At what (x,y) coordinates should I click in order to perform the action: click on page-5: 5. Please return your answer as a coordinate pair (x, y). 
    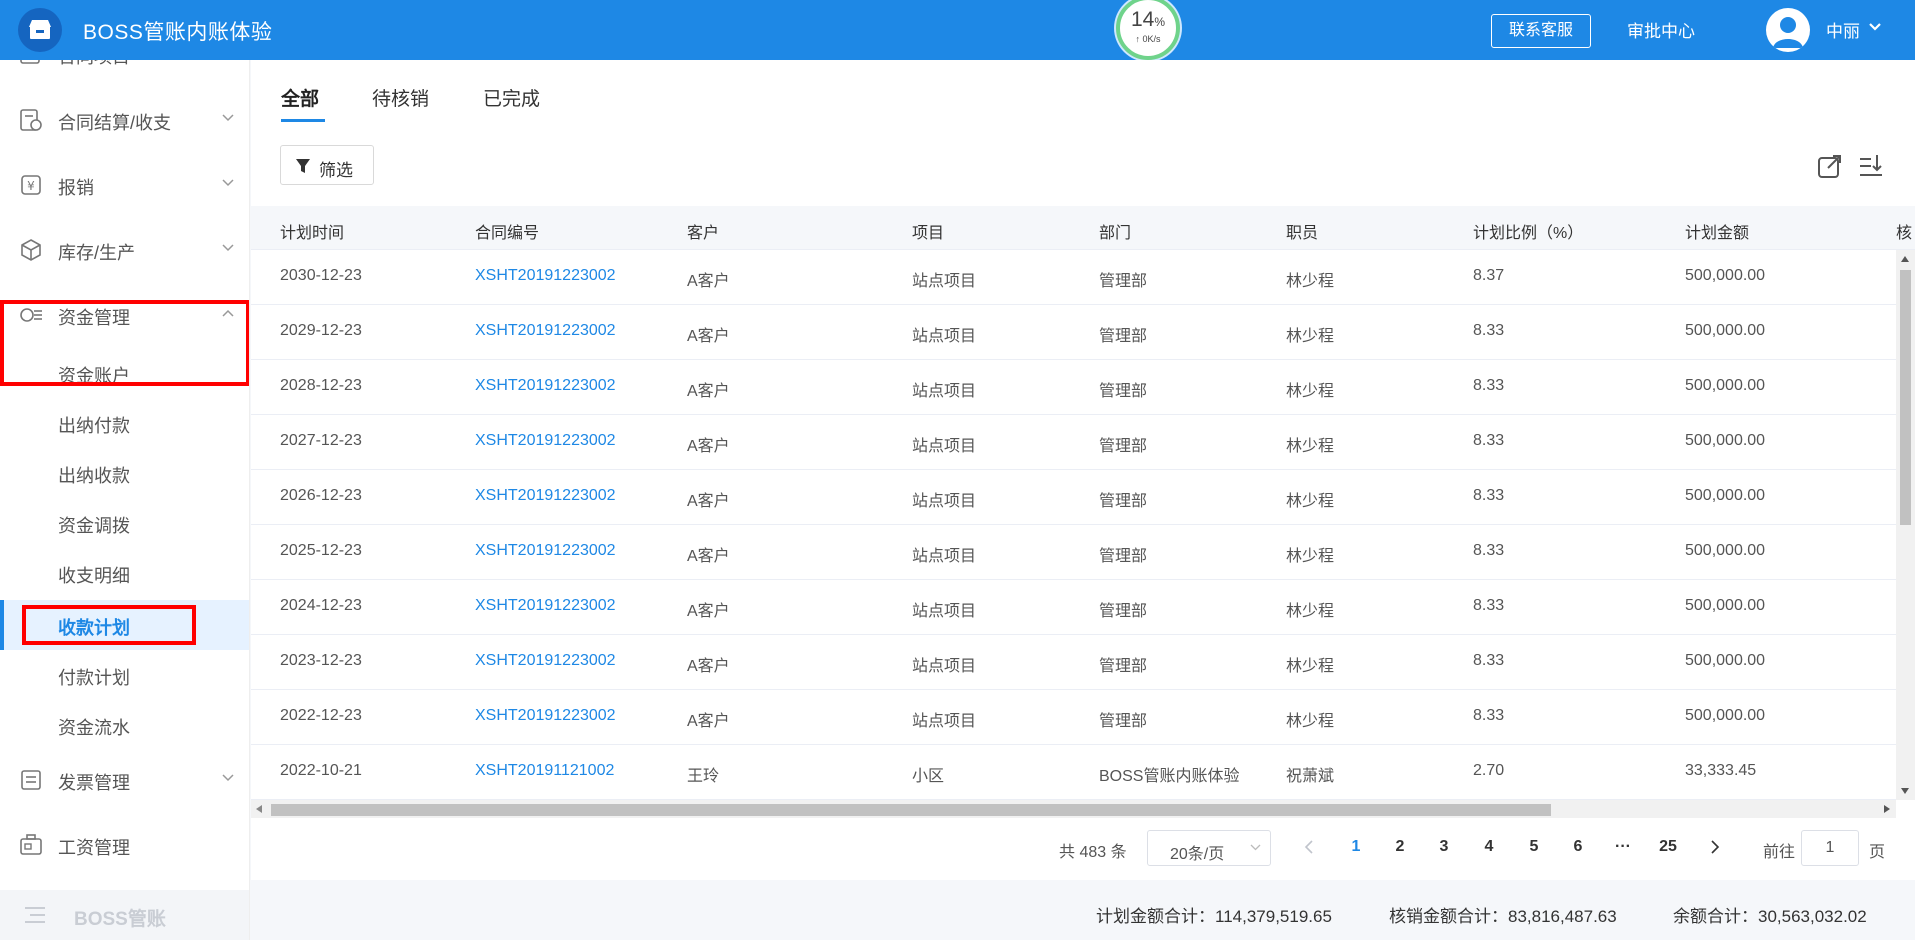
    Looking at the image, I should click on (1534, 847).